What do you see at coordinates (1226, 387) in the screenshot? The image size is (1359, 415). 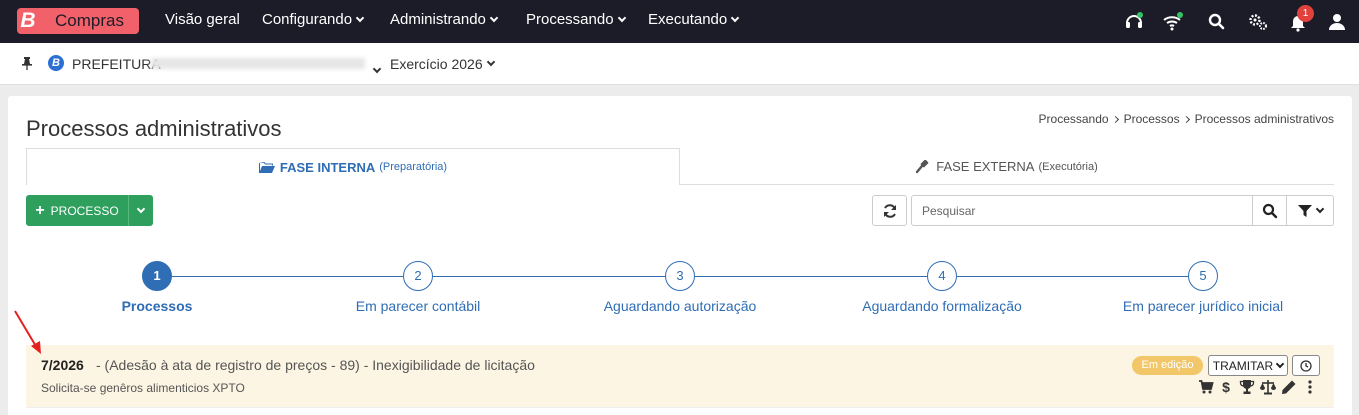 I see `dollar-icon: $` at bounding box center [1226, 387].